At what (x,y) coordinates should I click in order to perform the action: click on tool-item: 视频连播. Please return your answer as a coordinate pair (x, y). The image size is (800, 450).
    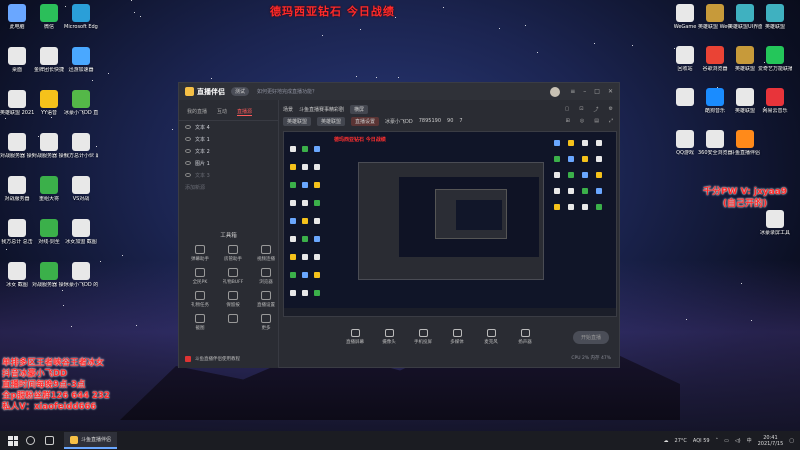
    Looking at the image, I should click on (266, 253).